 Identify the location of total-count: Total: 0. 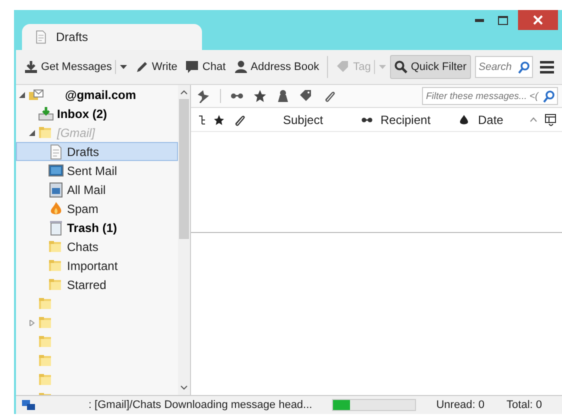
(524, 405).